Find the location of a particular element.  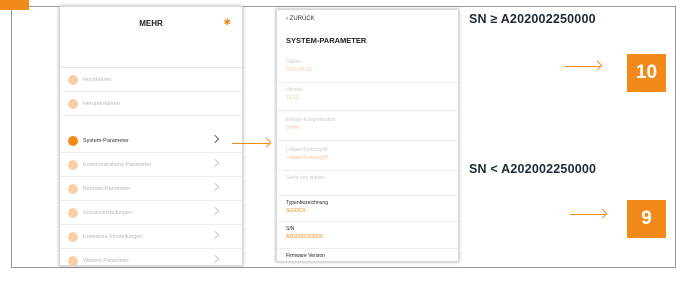

parameter-value: 12:23 is located at coordinates (292, 98).